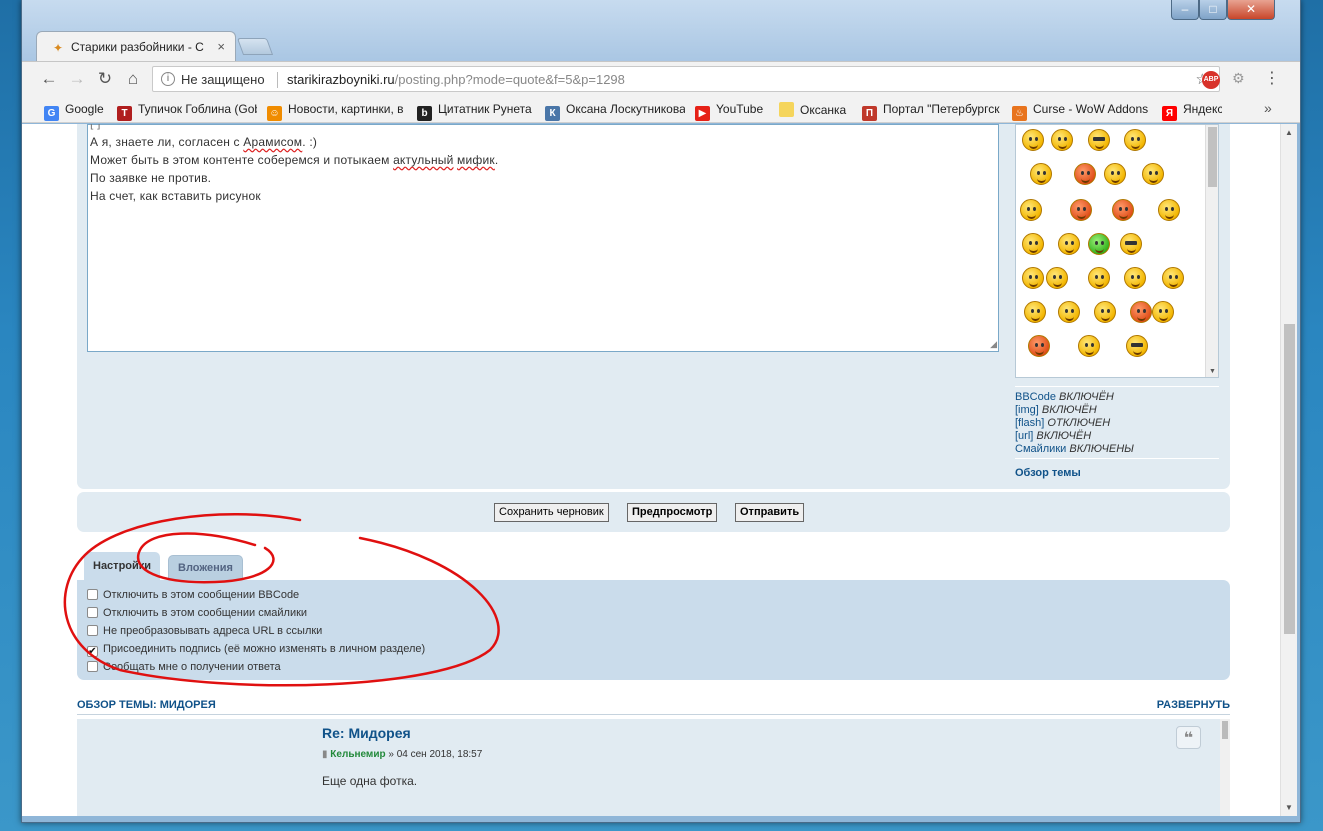  Describe the element at coordinates (485, 109) in the screenshot. I see `bookmark-label: Цитатник Рунета` at that location.